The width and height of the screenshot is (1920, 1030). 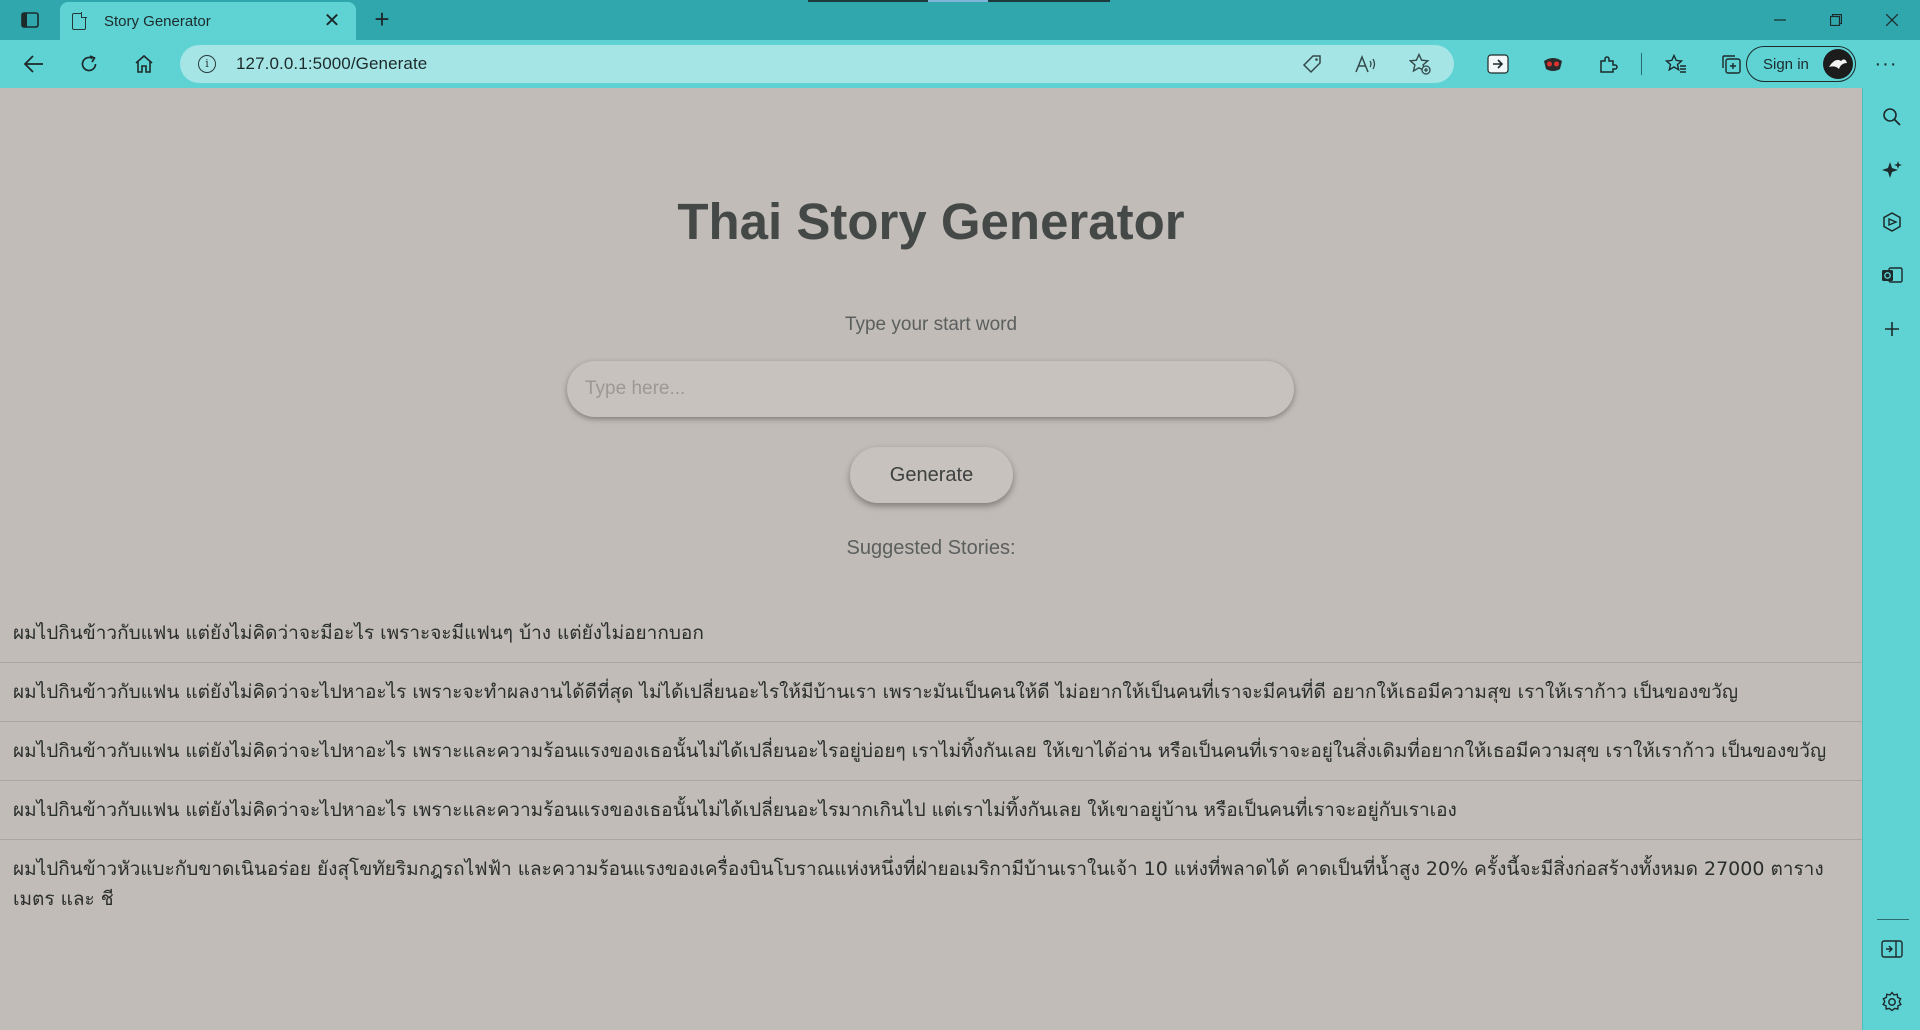 What do you see at coordinates (1675, 64) in the screenshot?
I see `favorites-icon` at bounding box center [1675, 64].